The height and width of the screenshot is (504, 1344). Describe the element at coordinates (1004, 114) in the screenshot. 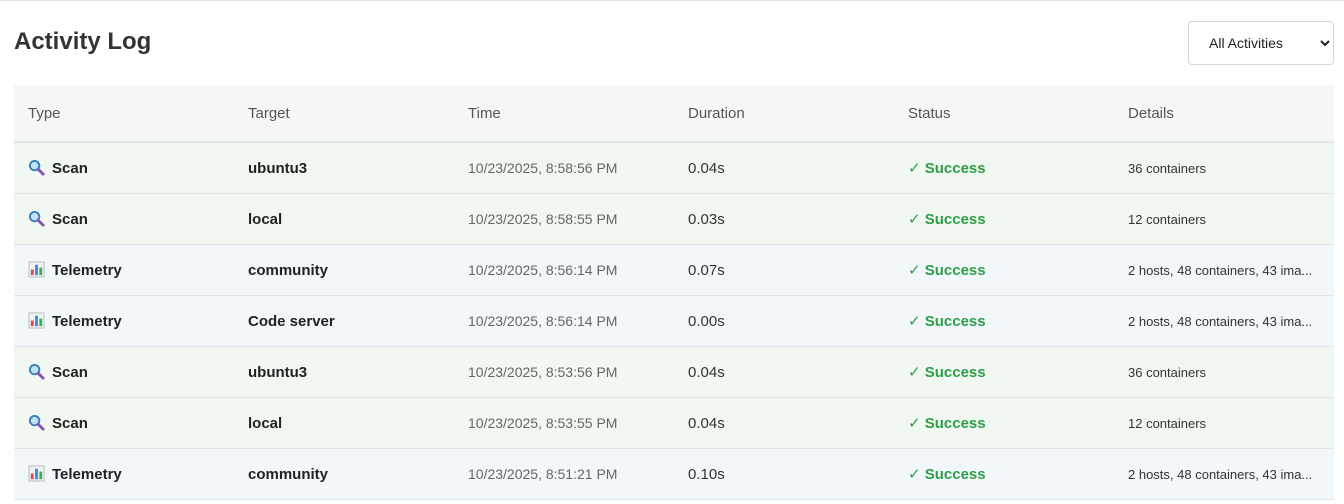

I see `column-header-status: Status` at that location.